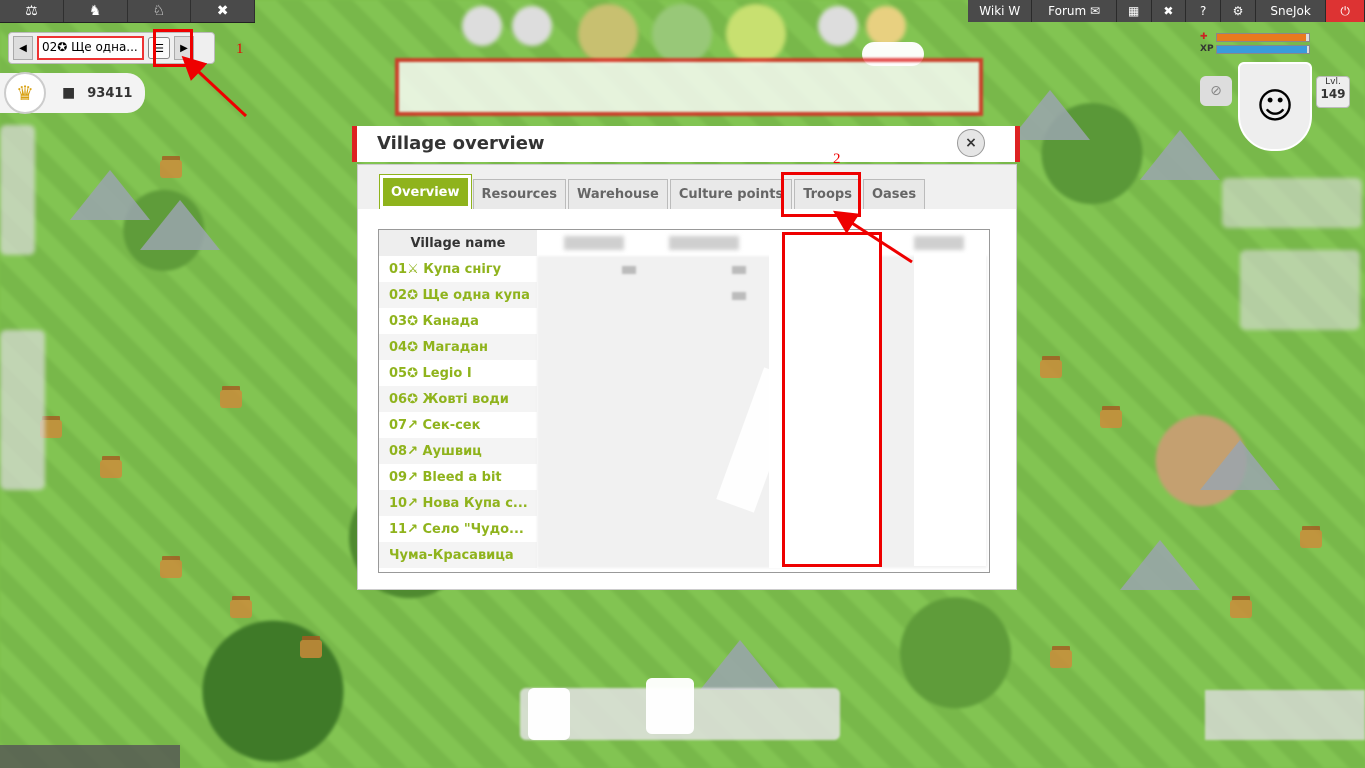 This screenshot has width=1365, height=768. I want to click on dialog-title: Village overview, so click(461, 143).